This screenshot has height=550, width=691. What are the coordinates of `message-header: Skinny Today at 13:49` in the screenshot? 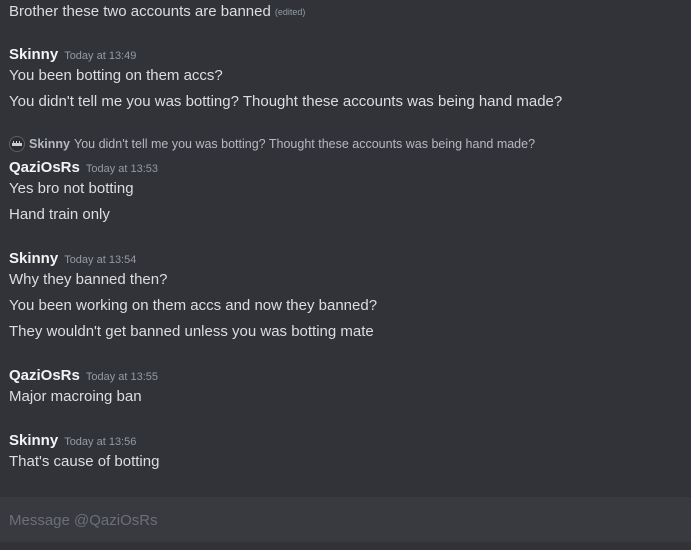 It's located at (72, 55).